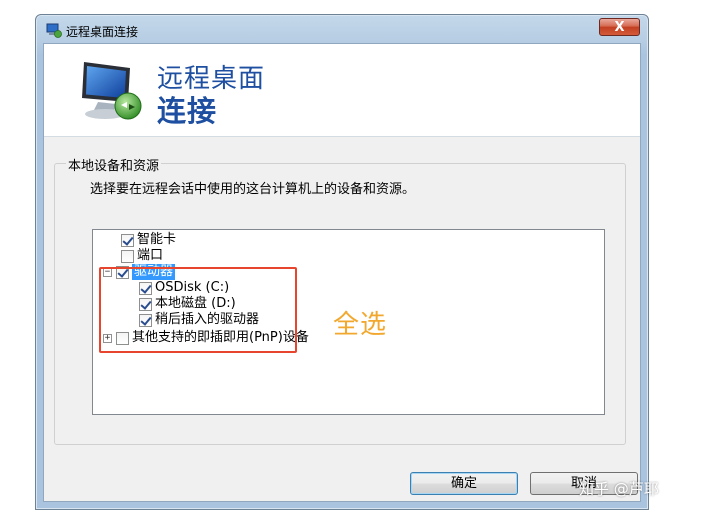 This screenshot has width=705, height=518. I want to click on annotation-highlight-box, so click(198, 310).